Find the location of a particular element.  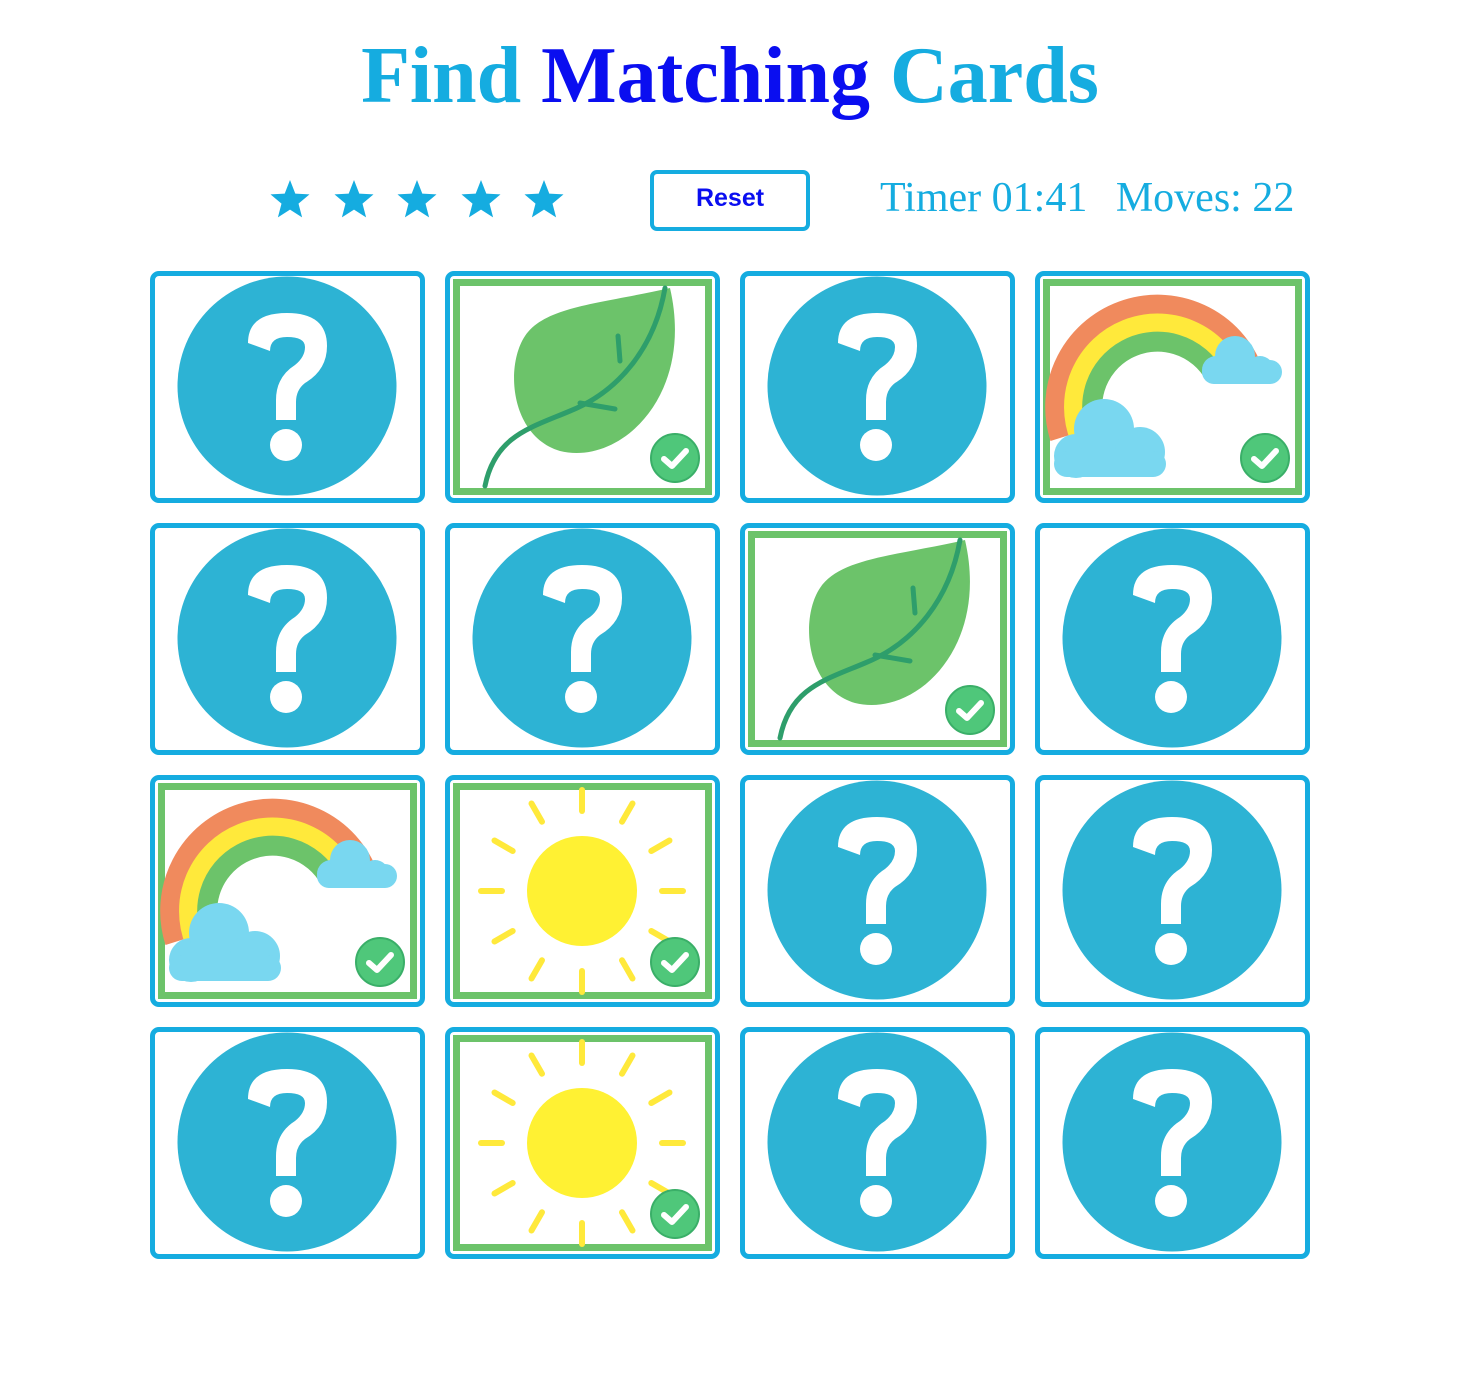

title-word-cards: Cards is located at coordinates (994, 76).